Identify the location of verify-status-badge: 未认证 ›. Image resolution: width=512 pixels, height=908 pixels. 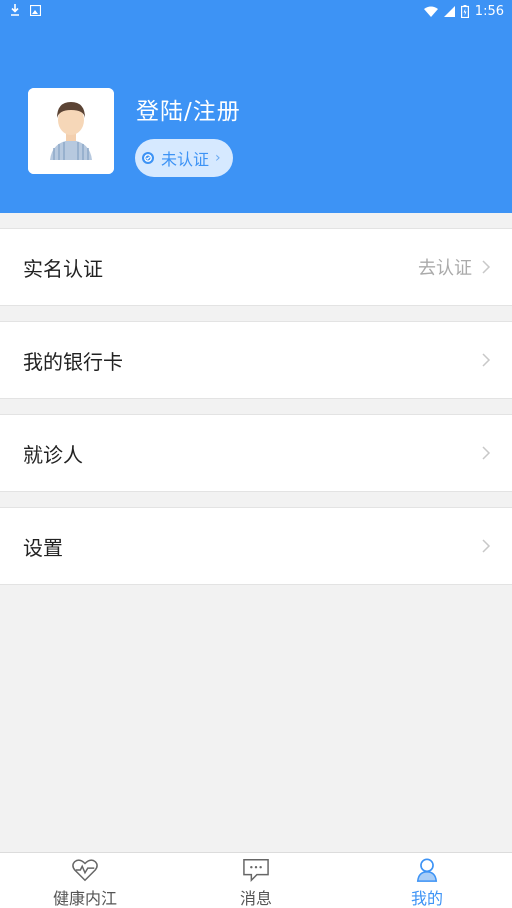
(184, 158).